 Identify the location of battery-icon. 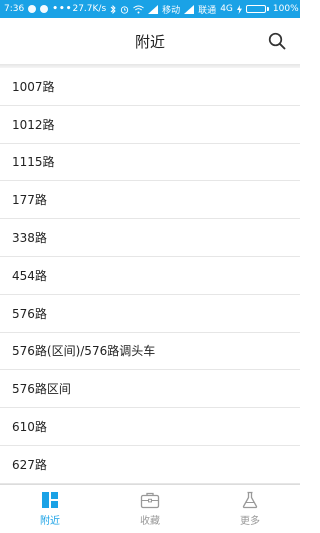
(257, 9).